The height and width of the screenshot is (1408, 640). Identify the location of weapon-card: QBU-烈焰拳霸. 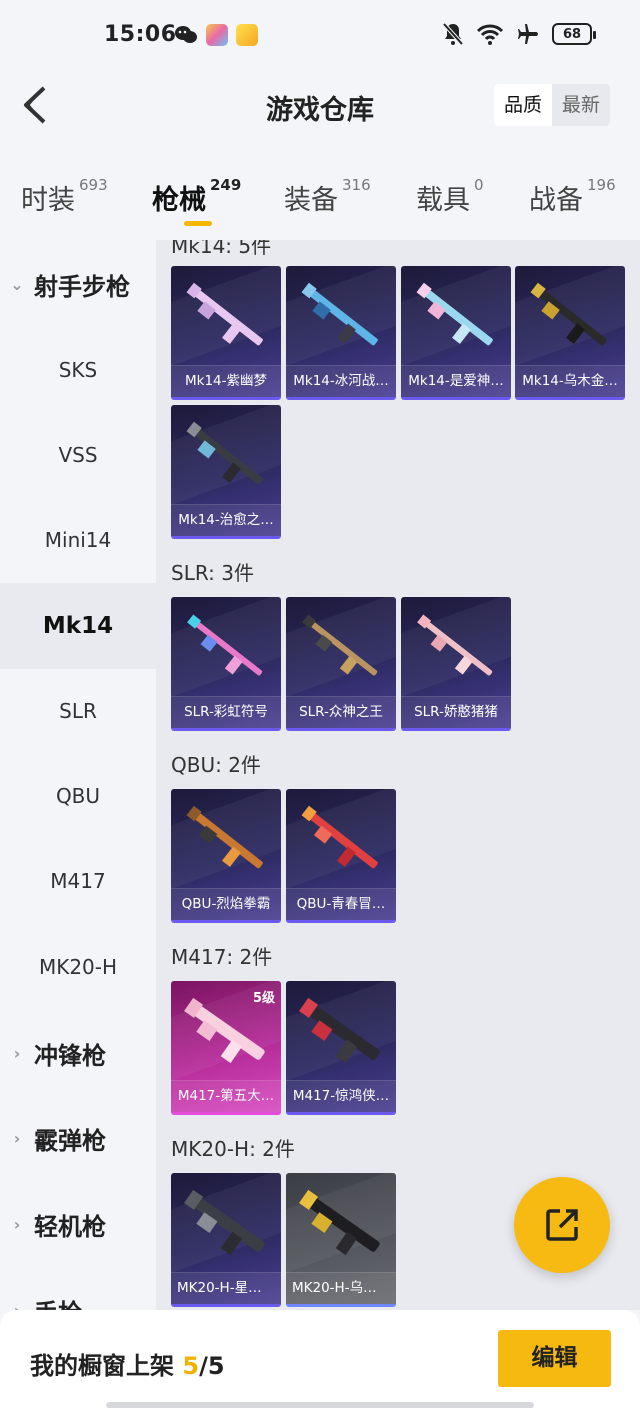
(226, 856).